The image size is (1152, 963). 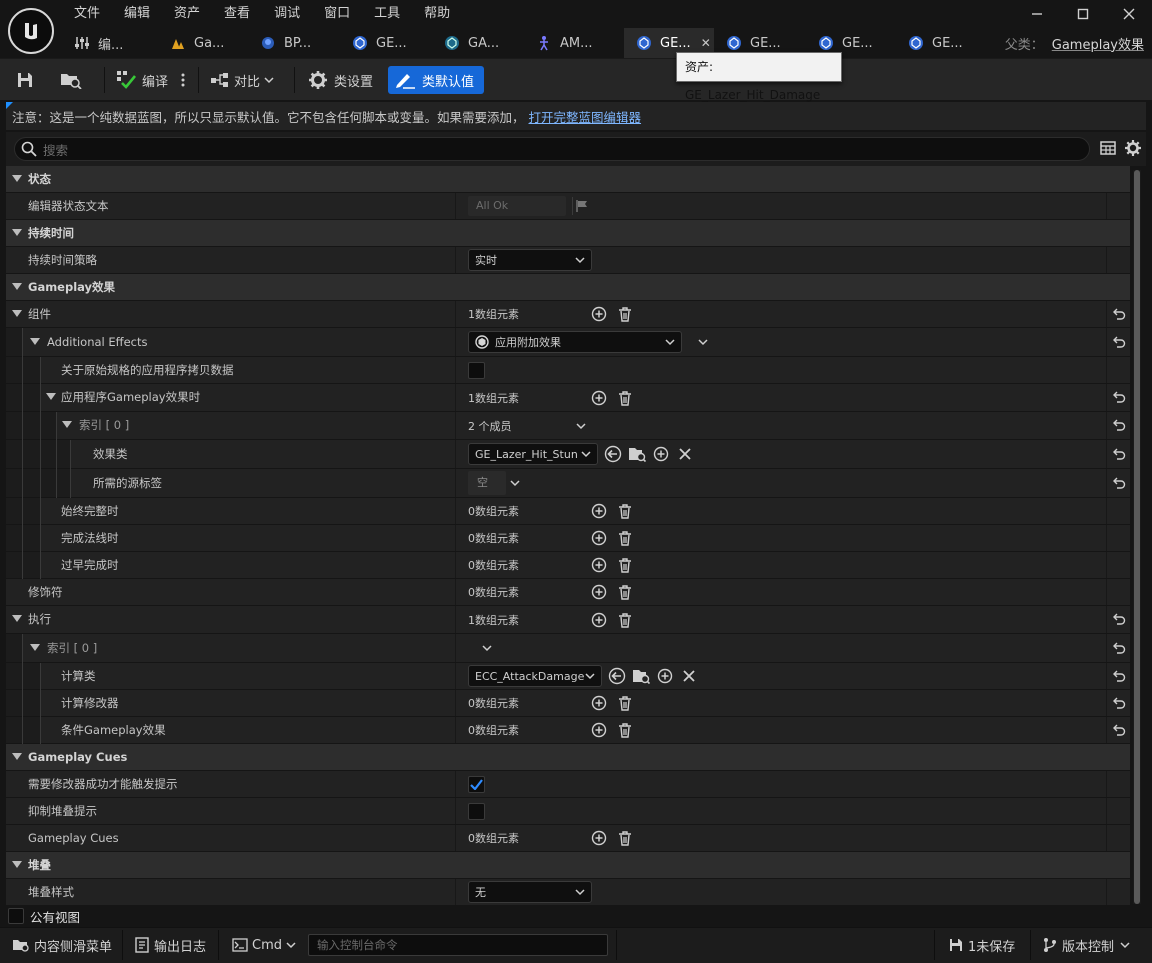 What do you see at coordinates (530, 260) in the screenshot?
I see `duration-policy-dropdown: 实时` at bounding box center [530, 260].